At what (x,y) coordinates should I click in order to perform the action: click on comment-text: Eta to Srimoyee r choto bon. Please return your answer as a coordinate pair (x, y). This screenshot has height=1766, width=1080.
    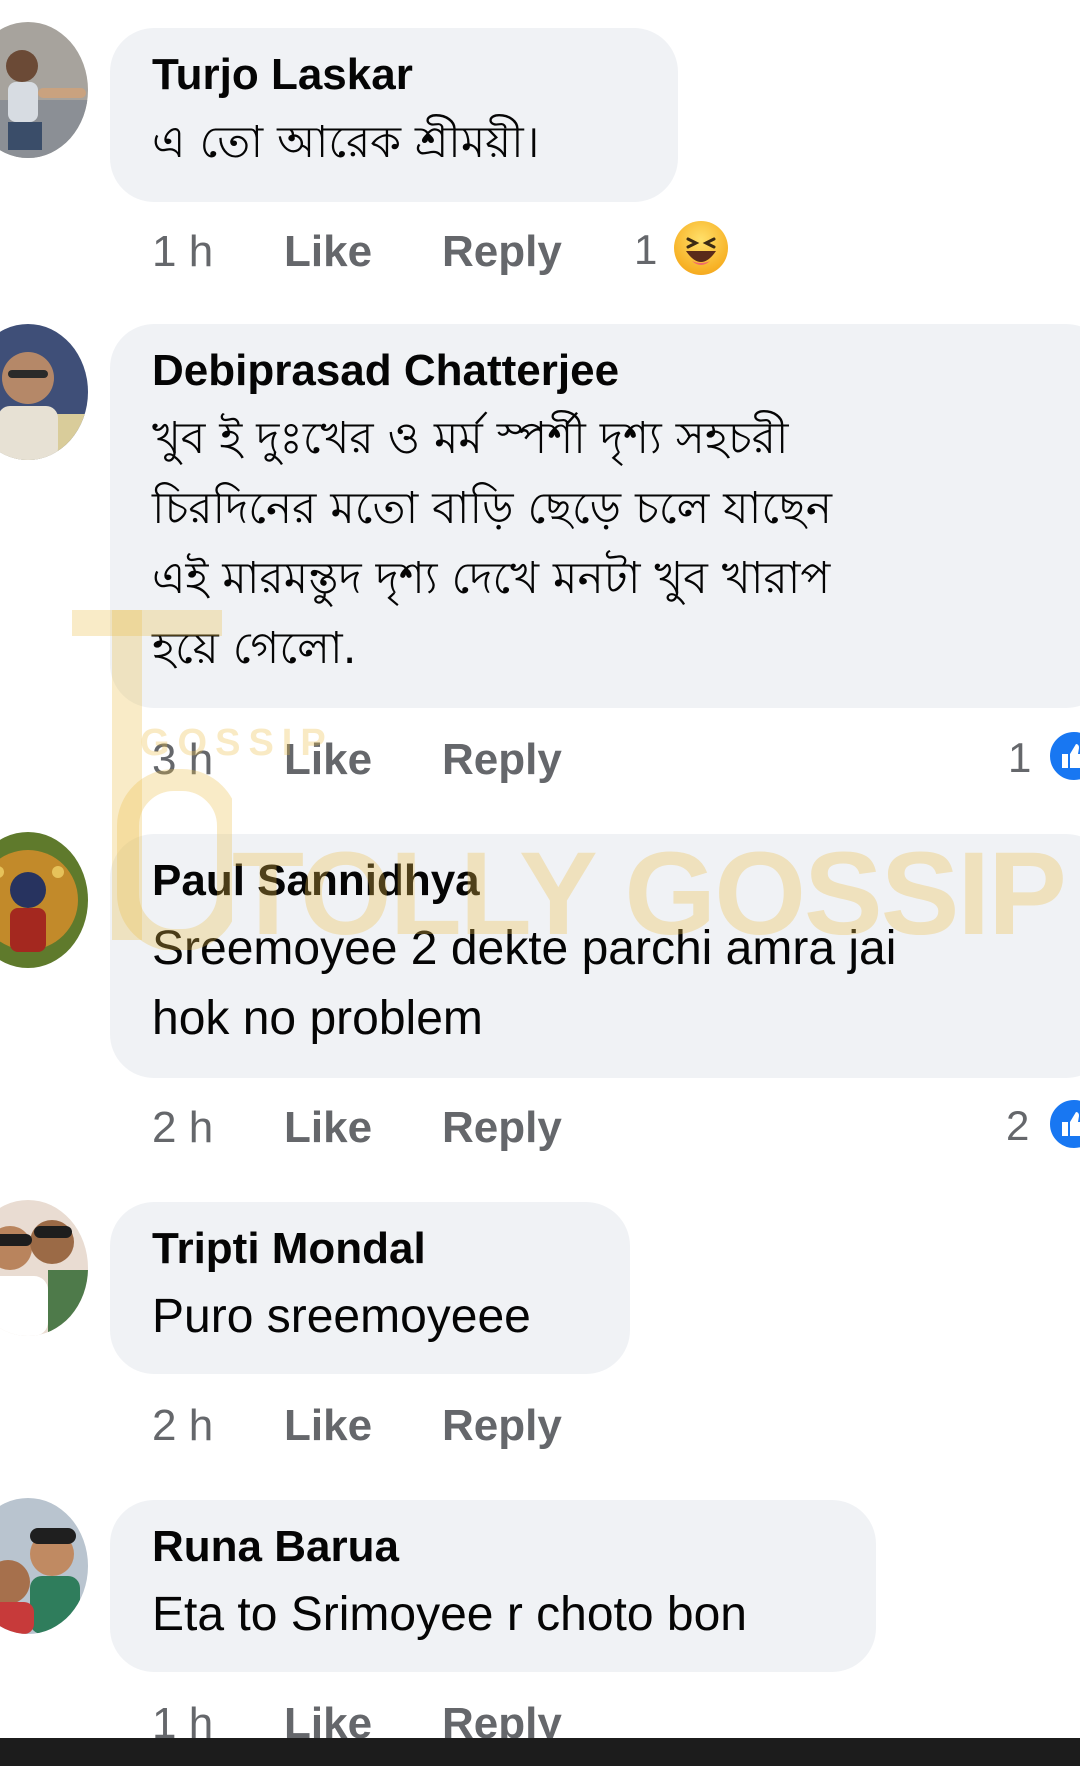
    Looking at the image, I should click on (449, 1614).